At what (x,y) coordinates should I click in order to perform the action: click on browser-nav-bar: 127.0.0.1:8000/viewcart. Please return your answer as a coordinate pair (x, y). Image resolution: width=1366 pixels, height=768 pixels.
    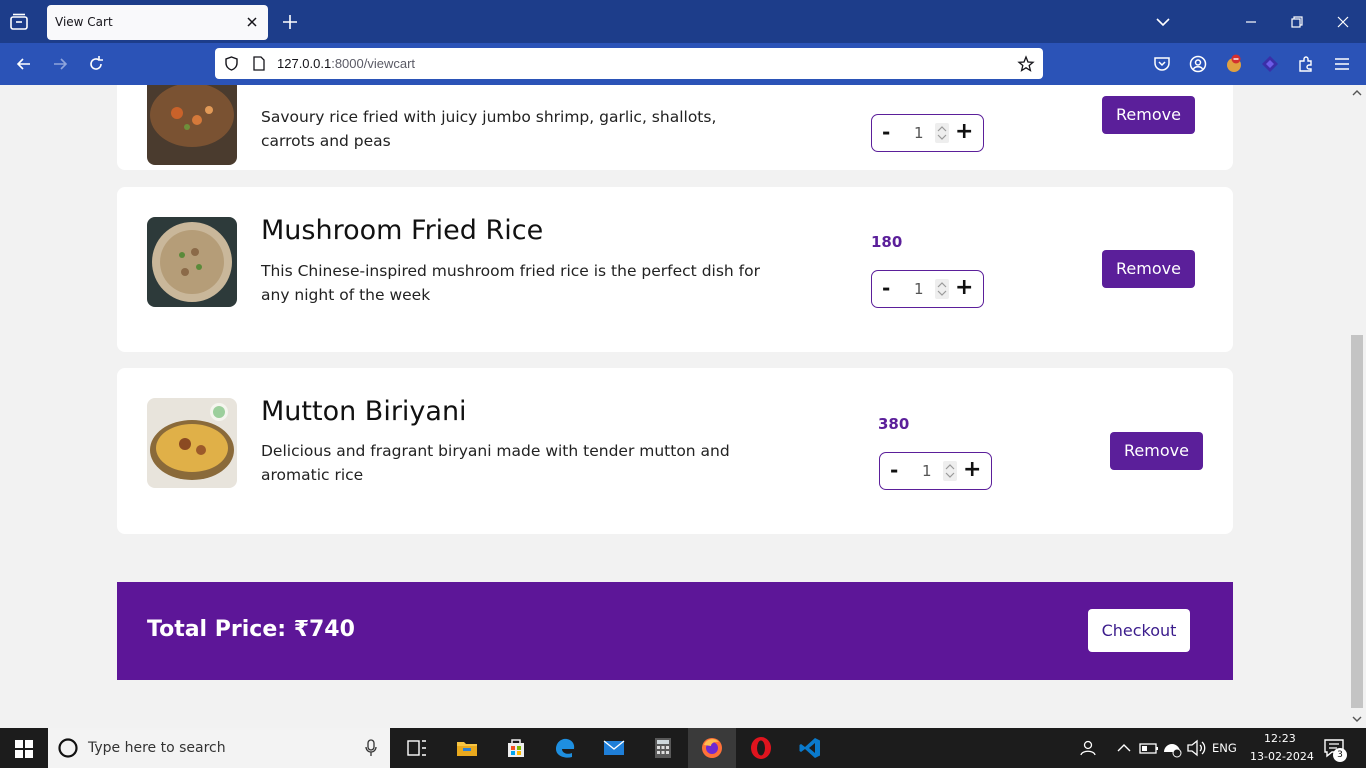
    Looking at the image, I should click on (683, 64).